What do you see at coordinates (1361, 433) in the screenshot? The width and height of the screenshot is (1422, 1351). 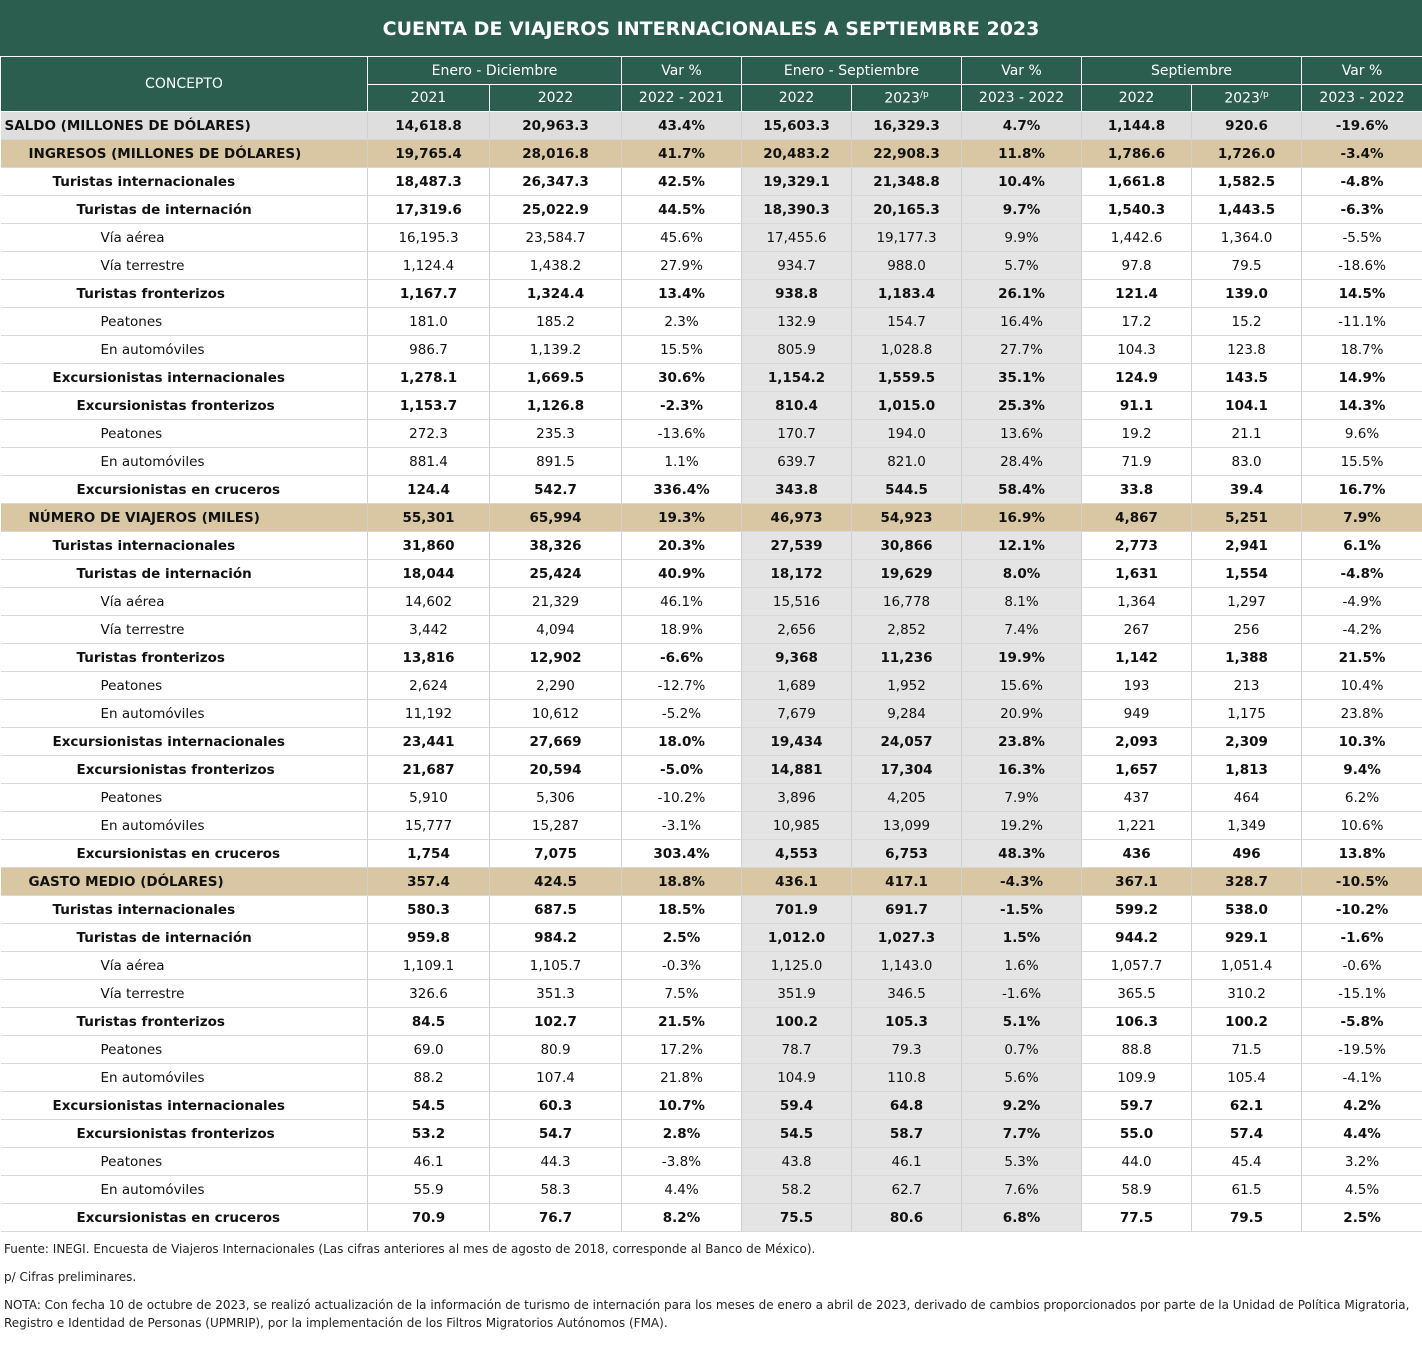 I see `value-cell: 9.6%` at bounding box center [1361, 433].